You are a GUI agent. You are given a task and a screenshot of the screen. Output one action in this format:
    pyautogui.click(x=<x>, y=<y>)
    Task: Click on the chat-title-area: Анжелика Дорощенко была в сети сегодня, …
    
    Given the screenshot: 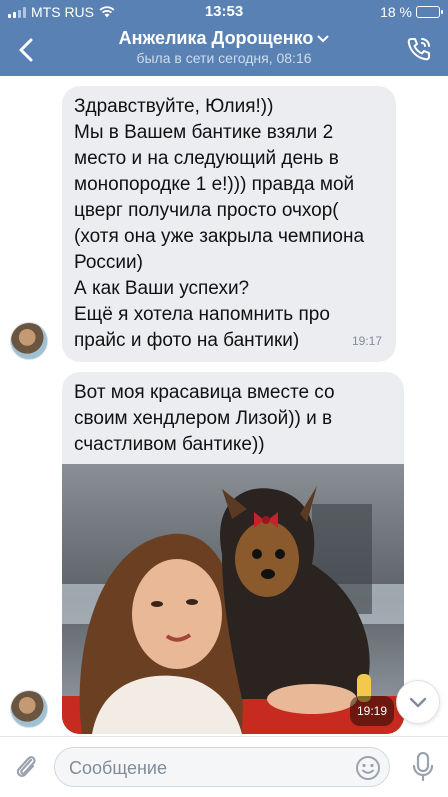 What is the action you would take?
    pyautogui.click(x=224, y=47)
    